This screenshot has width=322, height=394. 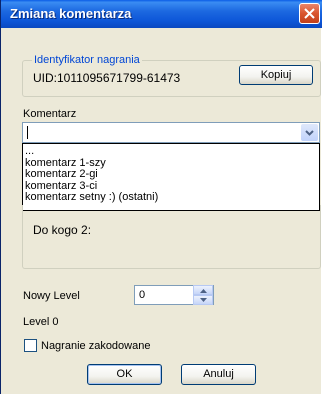 What do you see at coordinates (71, 13) in the screenshot?
I see `window-title: Zmiana komentarza` at bounding box center [71, 13].